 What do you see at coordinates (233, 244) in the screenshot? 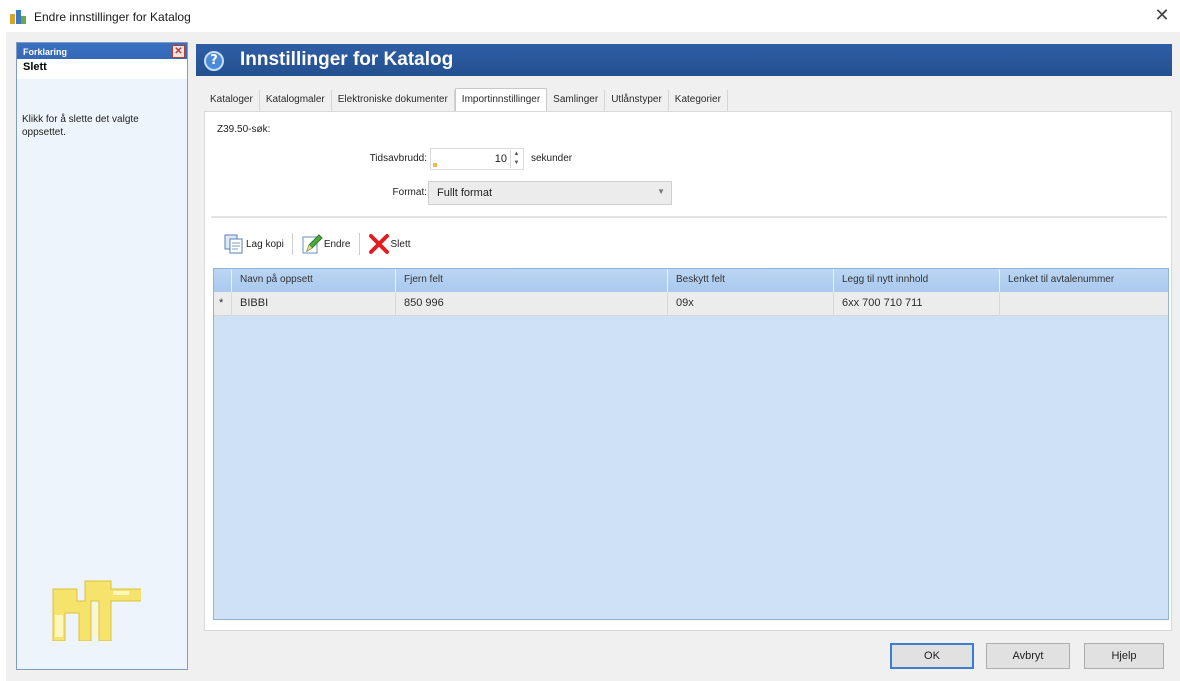
I see `copy-icon` at bounding box center [233, 244].